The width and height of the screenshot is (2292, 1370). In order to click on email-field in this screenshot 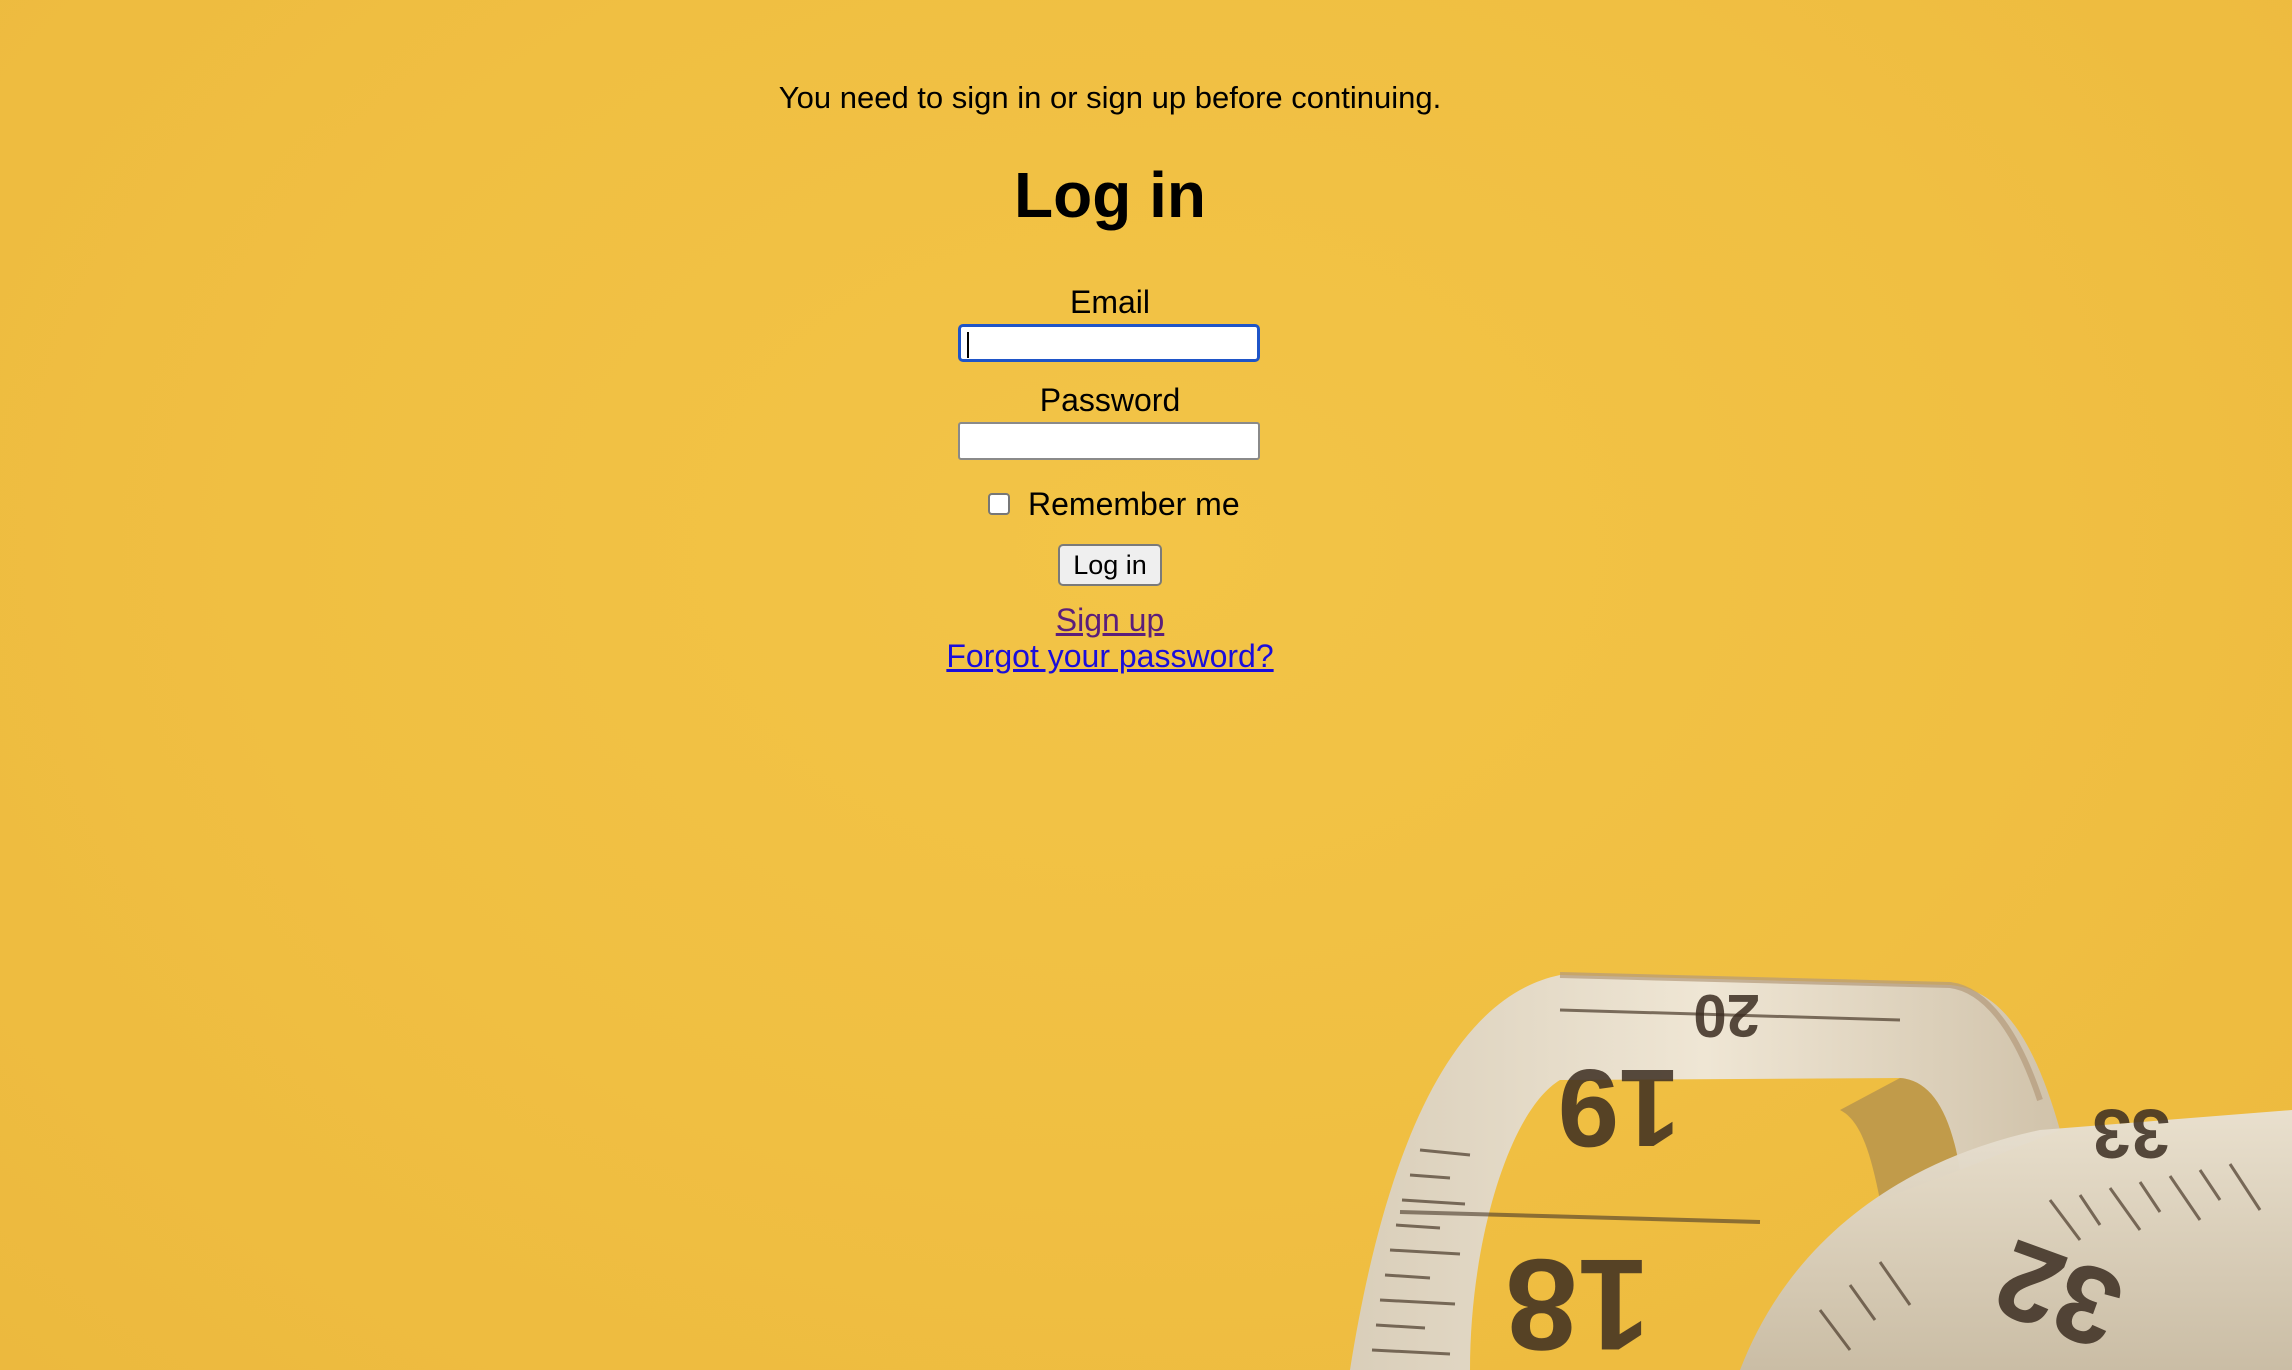, I will do `click(1109, 343)`.